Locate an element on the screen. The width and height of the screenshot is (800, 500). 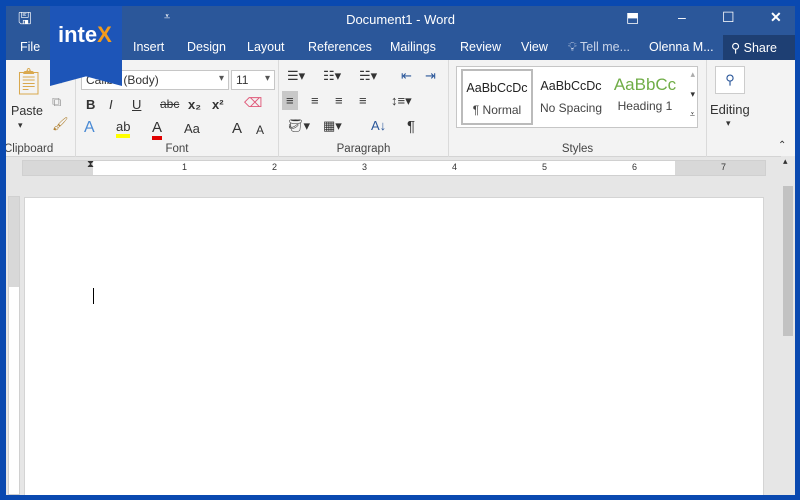
maximize-button: ☐ is located at coordinates (728, 17).